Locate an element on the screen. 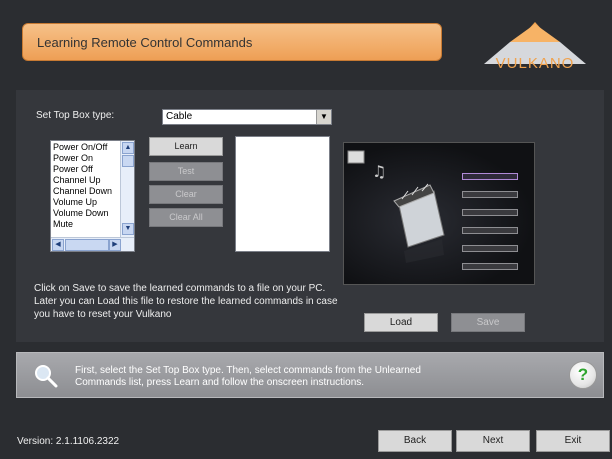 The image size is (612, 459). save-button: Save is located at coordinates (488, 322).